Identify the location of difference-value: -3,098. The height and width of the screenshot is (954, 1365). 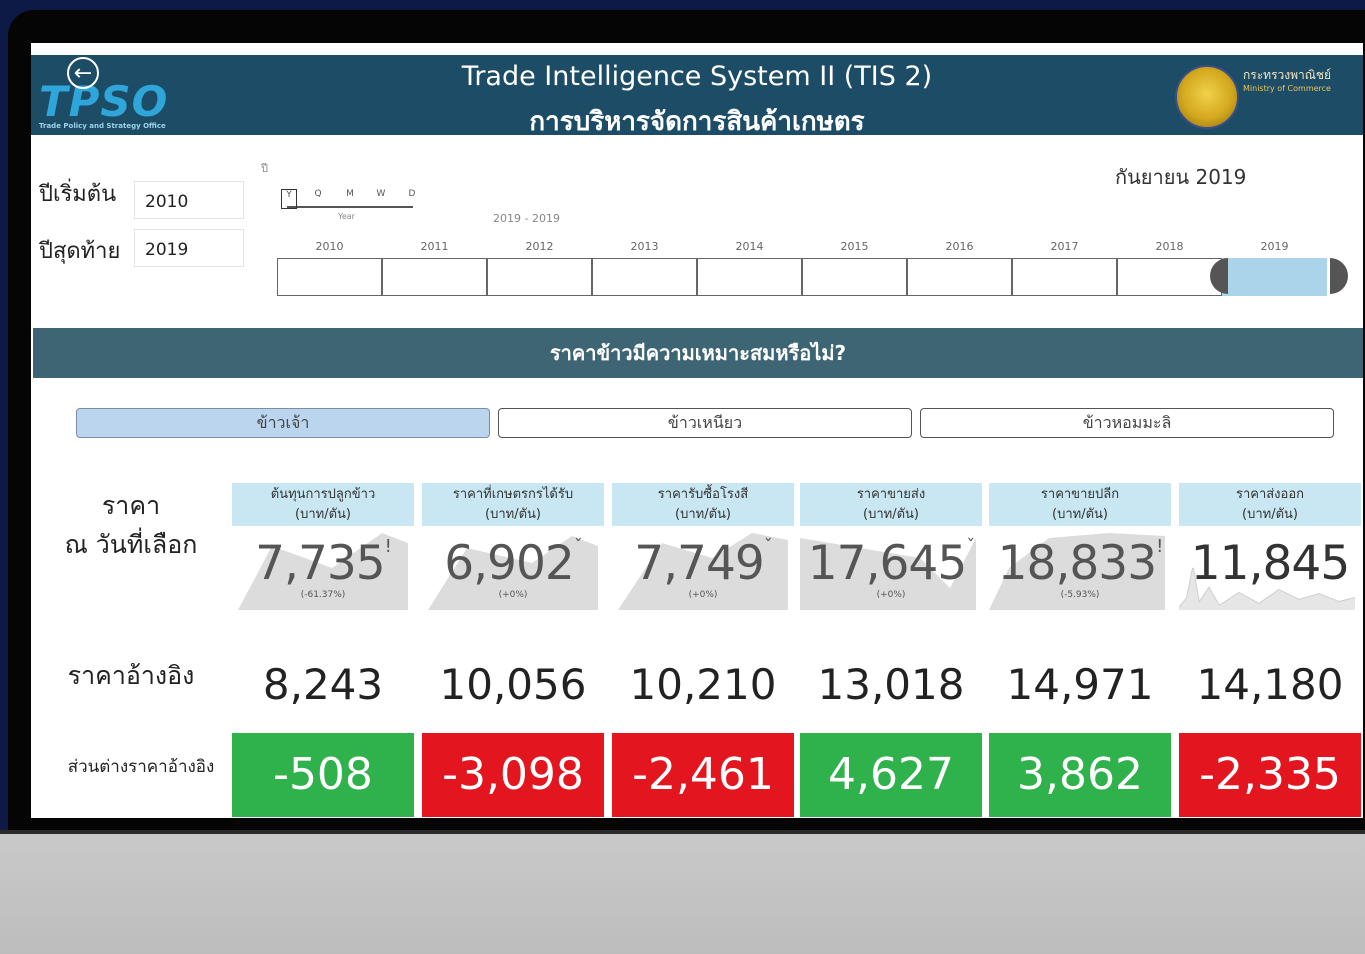
(513, 775).